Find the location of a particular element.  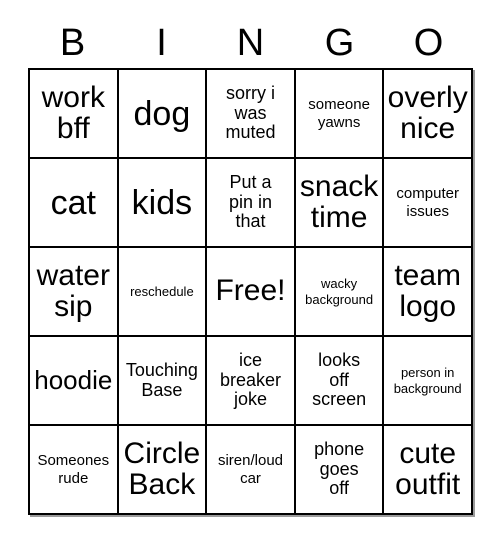

bingo-cell-label: work bff is located at coordinates (73, 112).